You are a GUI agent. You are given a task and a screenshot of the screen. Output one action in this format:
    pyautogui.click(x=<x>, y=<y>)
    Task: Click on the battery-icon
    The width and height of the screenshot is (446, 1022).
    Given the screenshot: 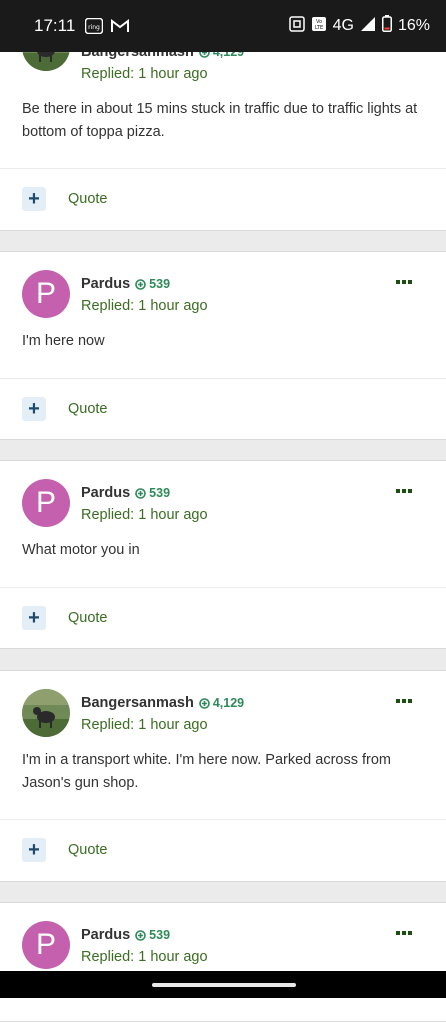 What is the action you would take?
    pyautogui.click(x=386, y=26)
    